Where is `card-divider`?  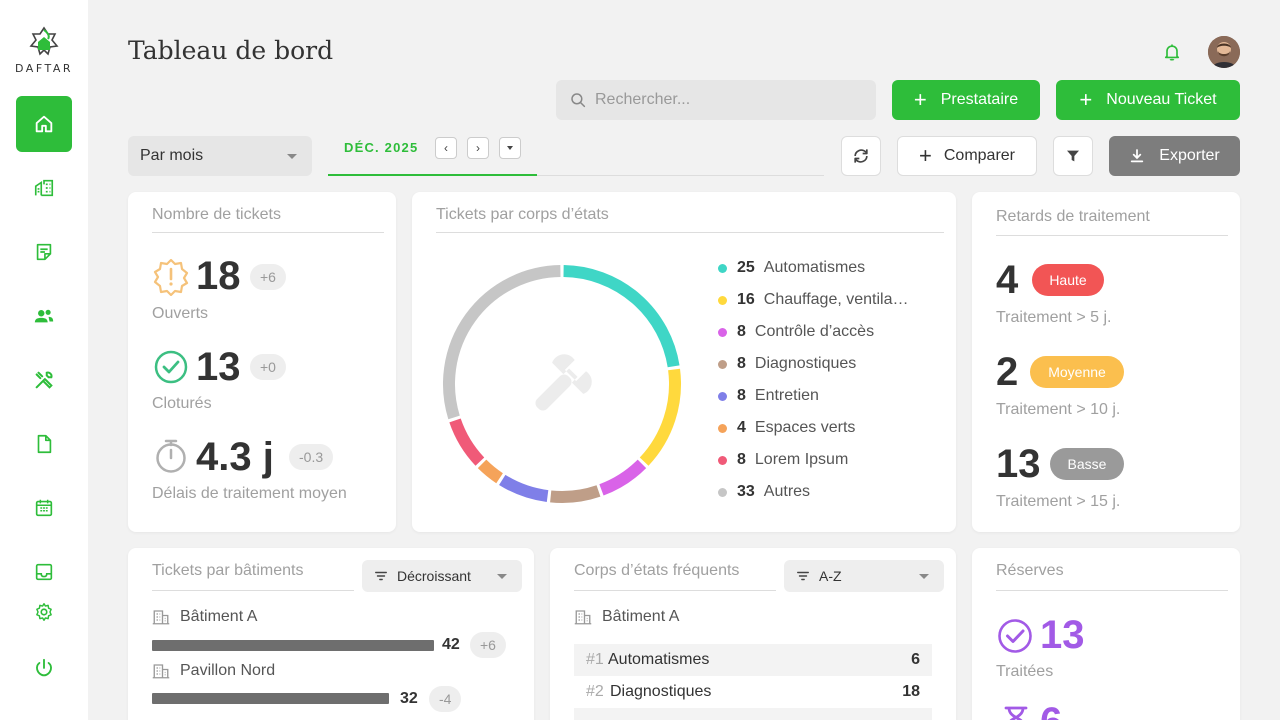 card-divider is located at coordinates (253, 590).